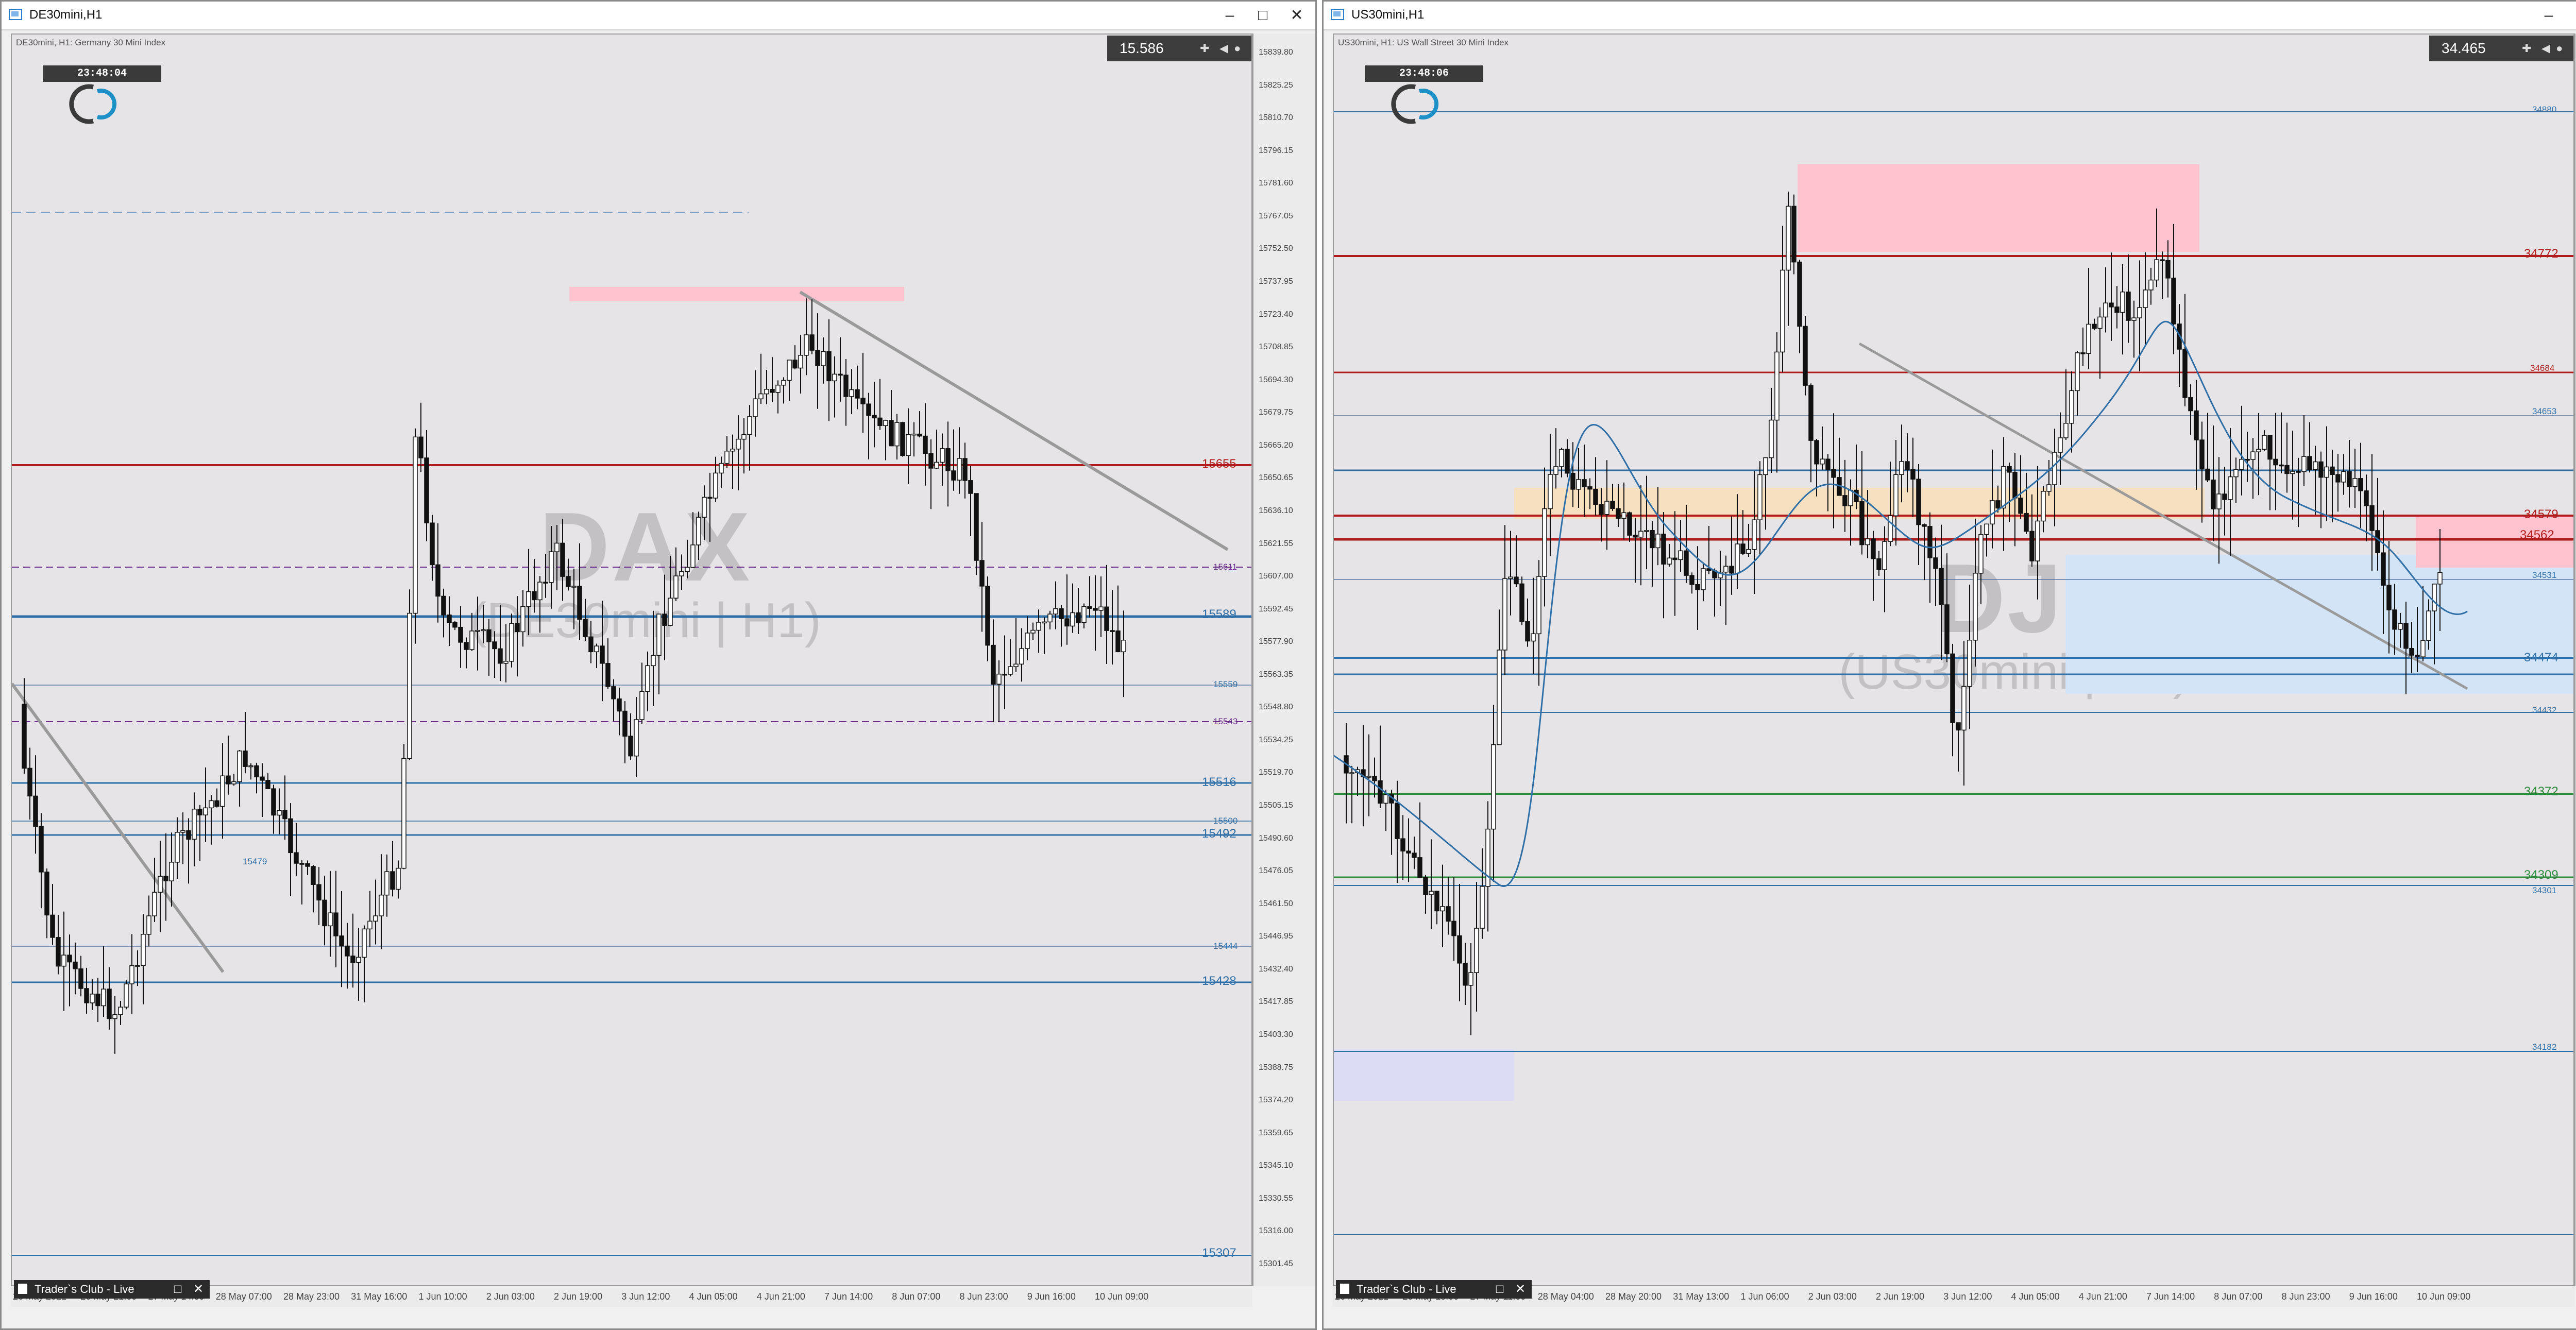 This screenshot has width=2576, height=1330. Describe the element at coordinates (1276, 871) in the screenshot. I see `price-tick: 15476.05` at that location.